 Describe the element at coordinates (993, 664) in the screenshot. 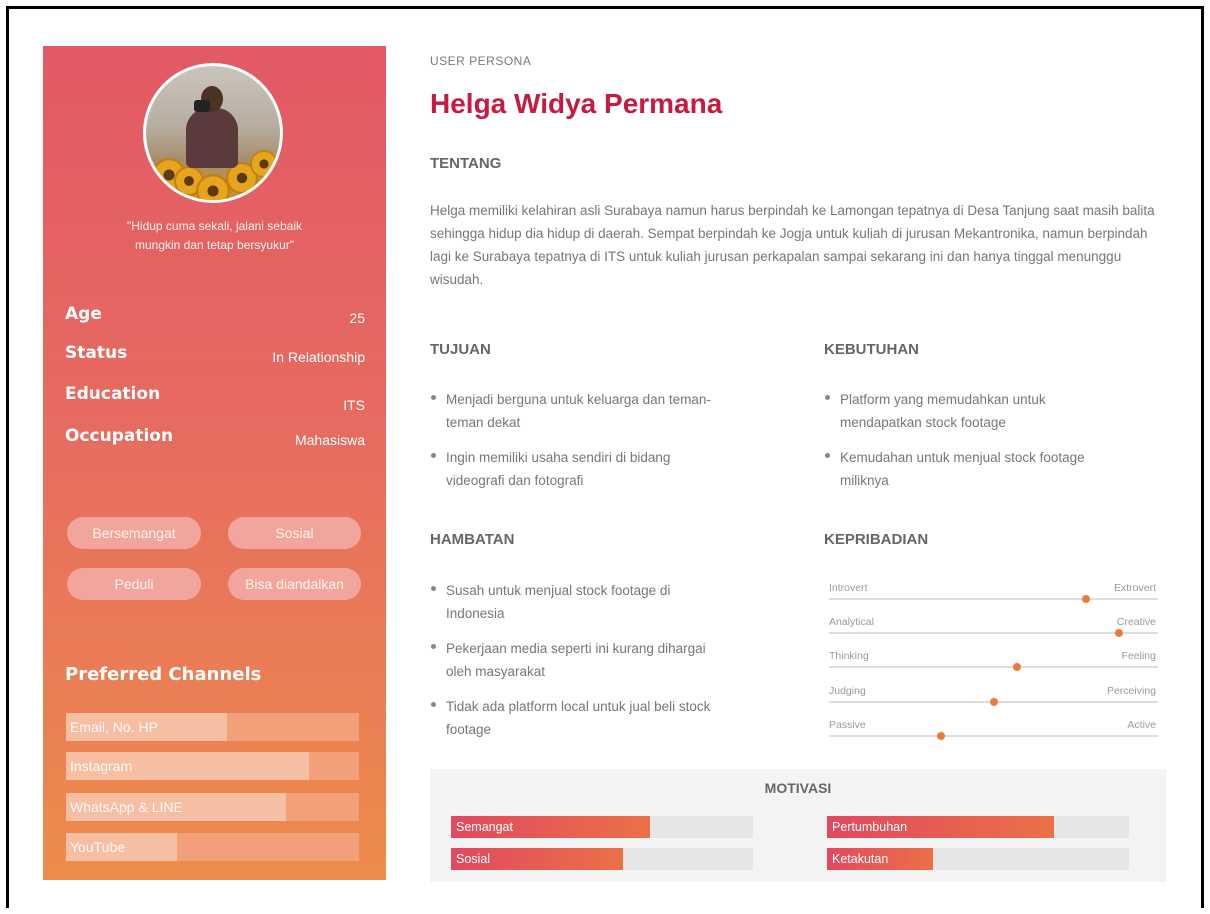

I see `trait-slider: Thinking Feeling` at that location.